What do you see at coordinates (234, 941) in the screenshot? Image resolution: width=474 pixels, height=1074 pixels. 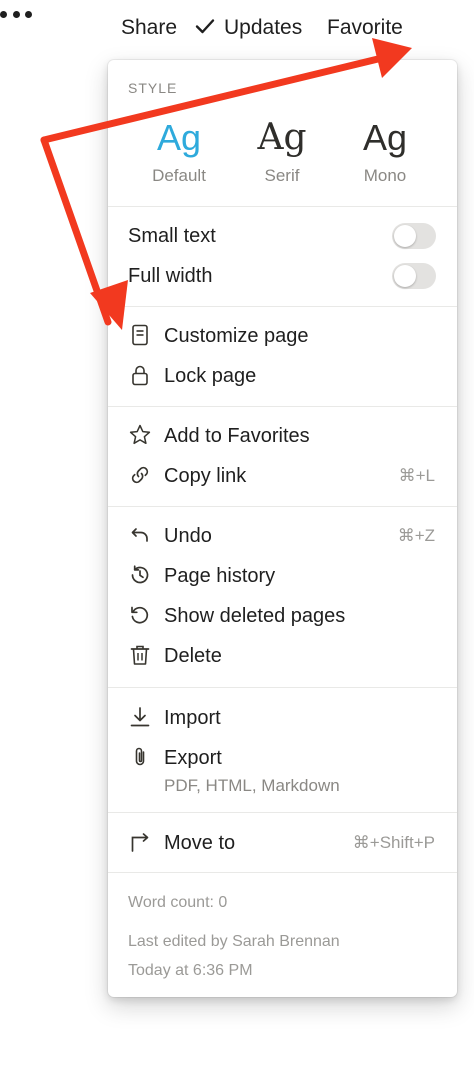 I see `last-edited-by: Last edited by Sarah Brennan` at bounding box center [234, 941].